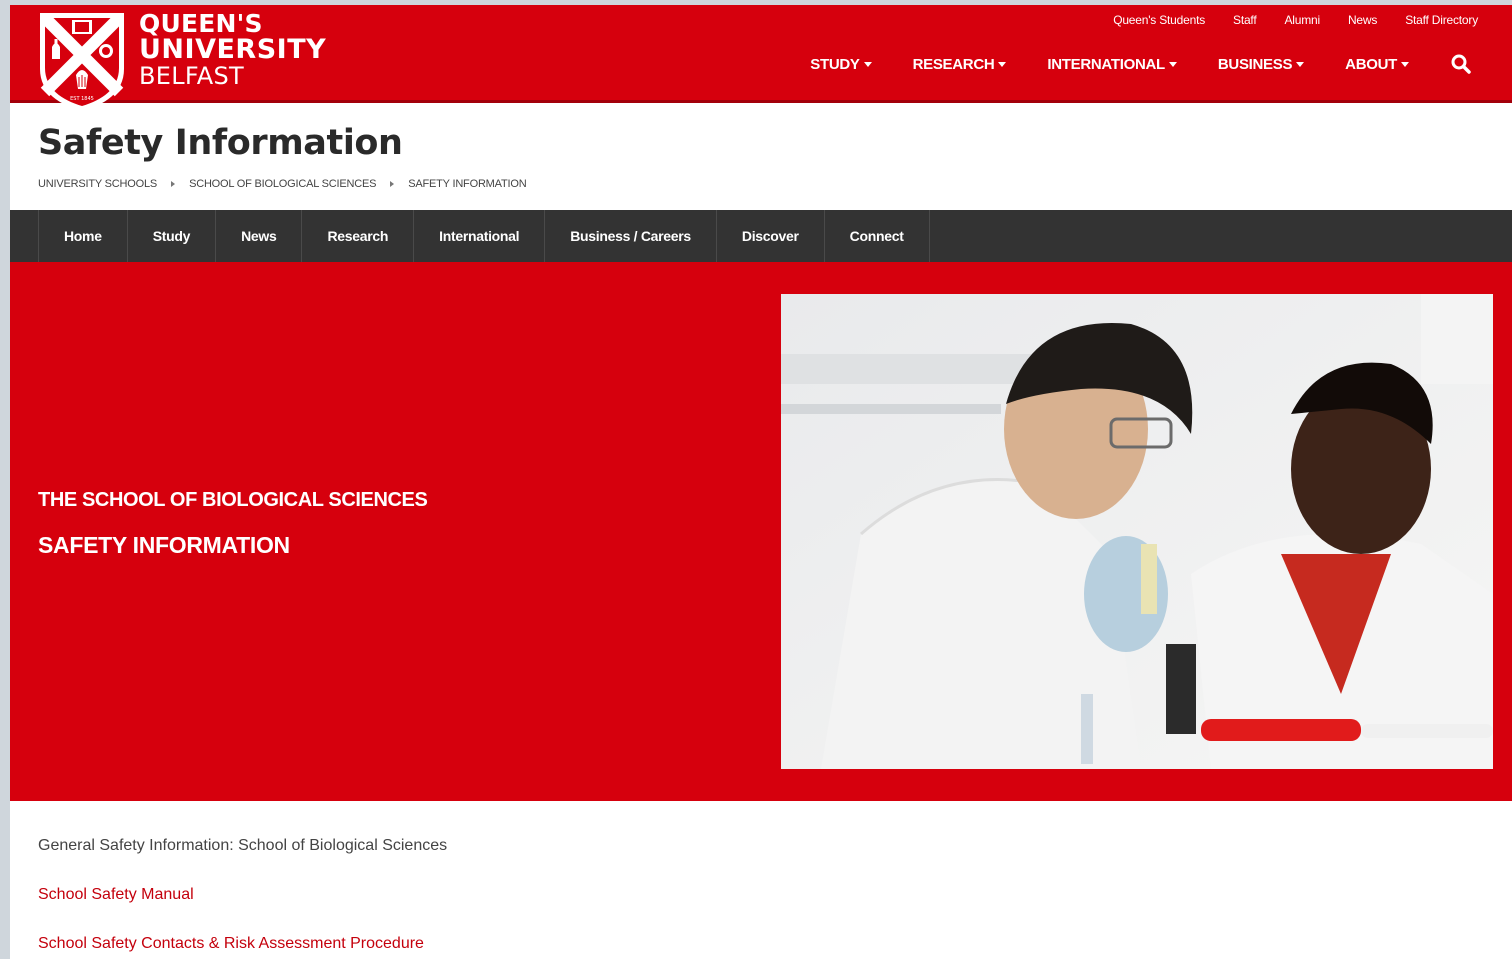 This screenshot has height=959, width=1512. I want to click on university-logo: EST 1845 QUEEN'S UNIVERSITY BELFAST, so click(182, 60).